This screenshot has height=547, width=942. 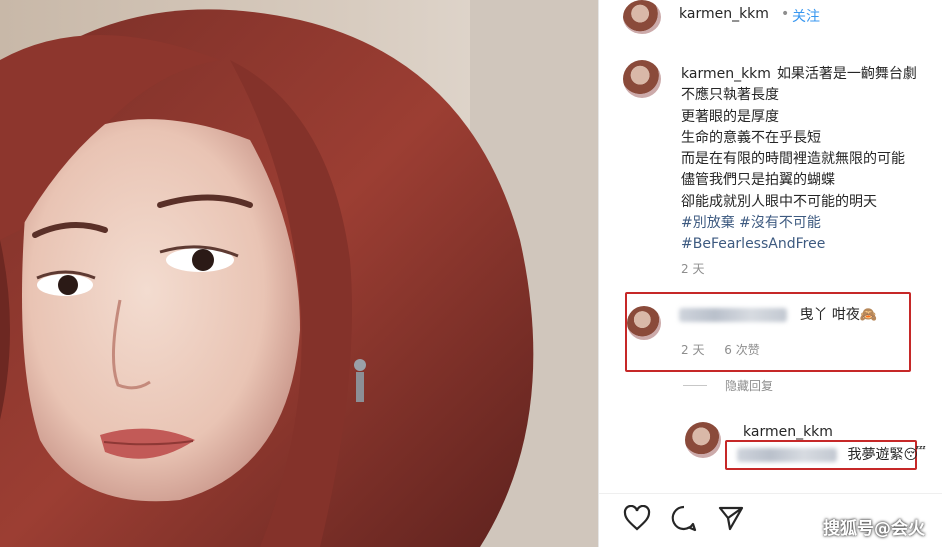 What do you see at coordinates (684, 518) in the screenshot?
I see `comment-icon` at bounding box center [684, 518].